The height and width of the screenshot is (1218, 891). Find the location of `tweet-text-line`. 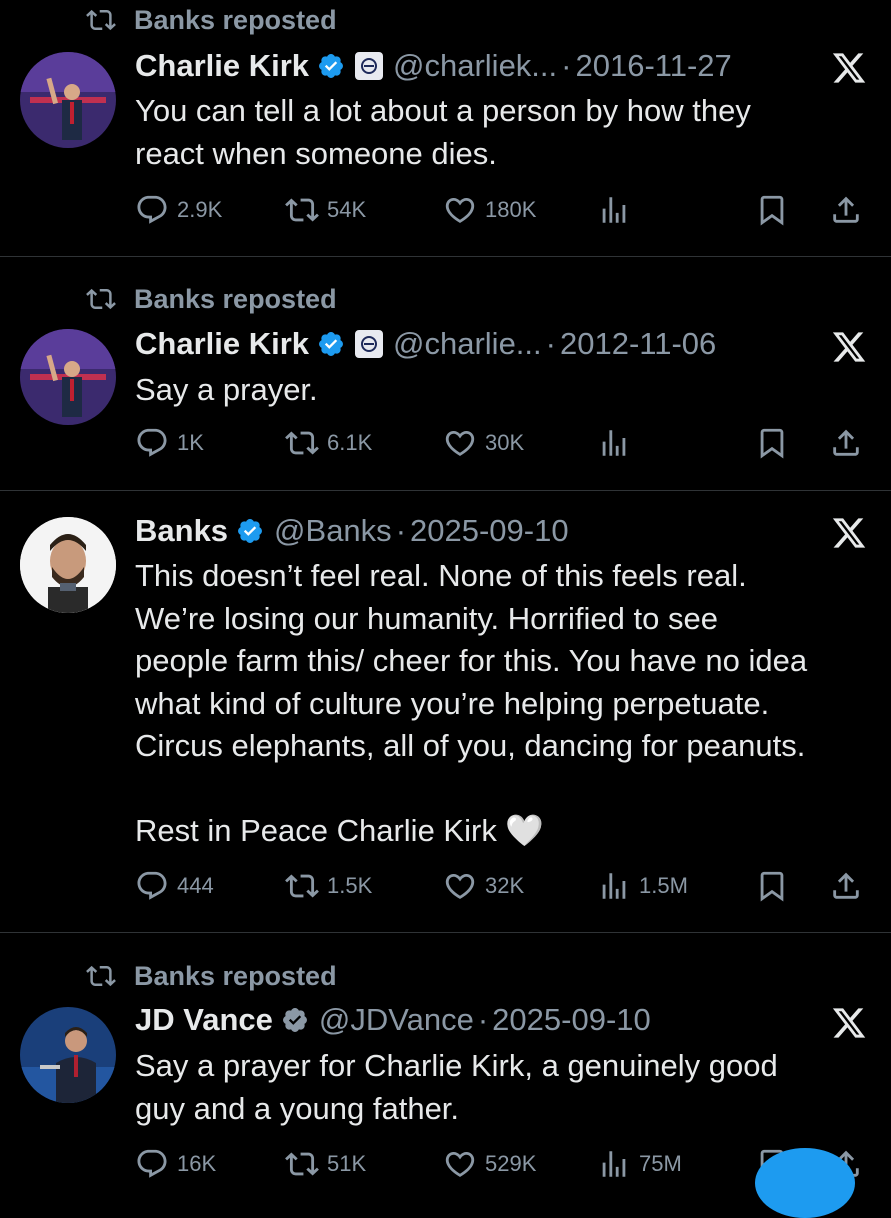

tweet-text-line is located at coordinates (505, 789).